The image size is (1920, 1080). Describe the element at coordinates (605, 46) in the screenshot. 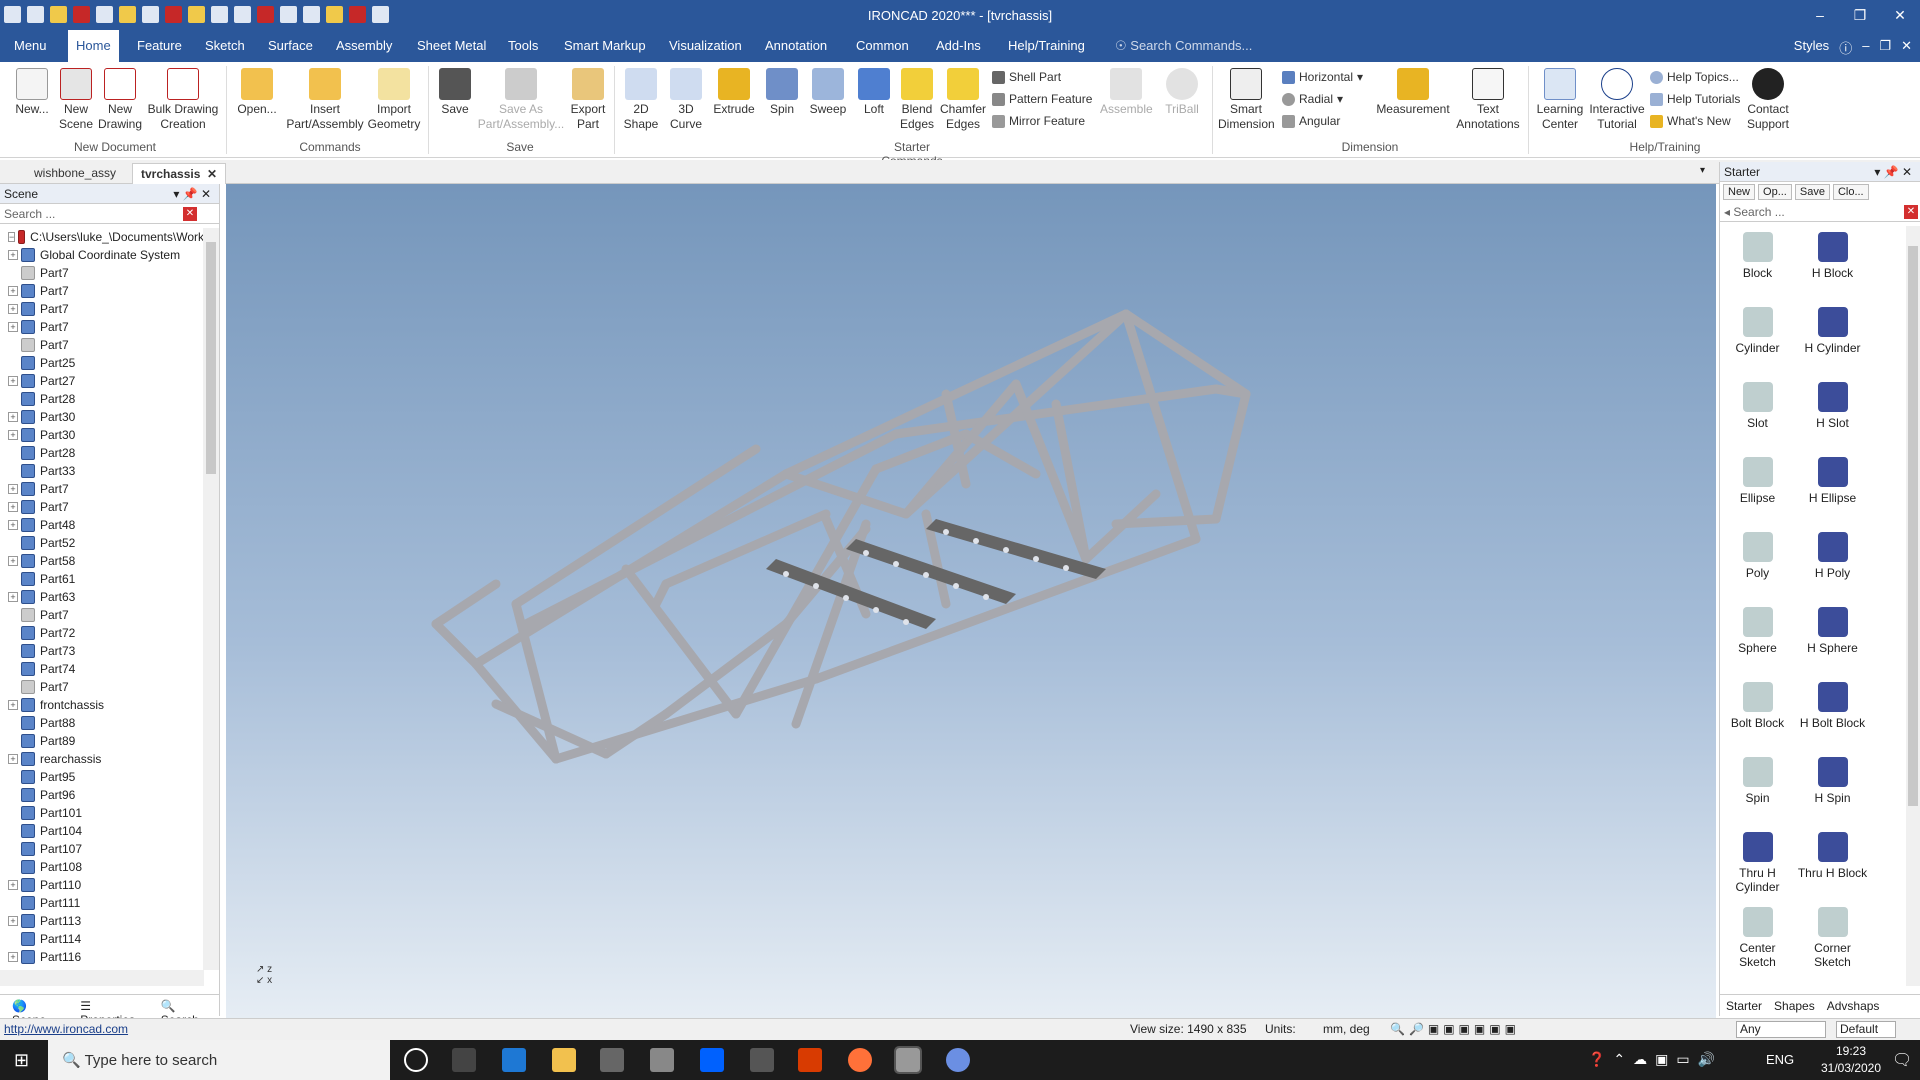

I see `tab-smart-markup: Smart Markup` at that location.